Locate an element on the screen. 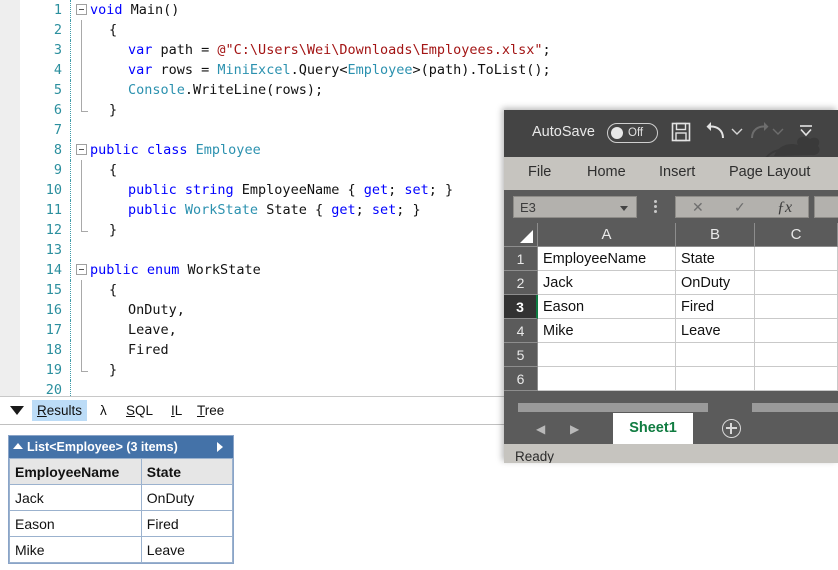 Image resolution: width=838 pixels, height=570 pixels. results-table-title: List<Employee> (3 items) is located at coordinates (121, 447).